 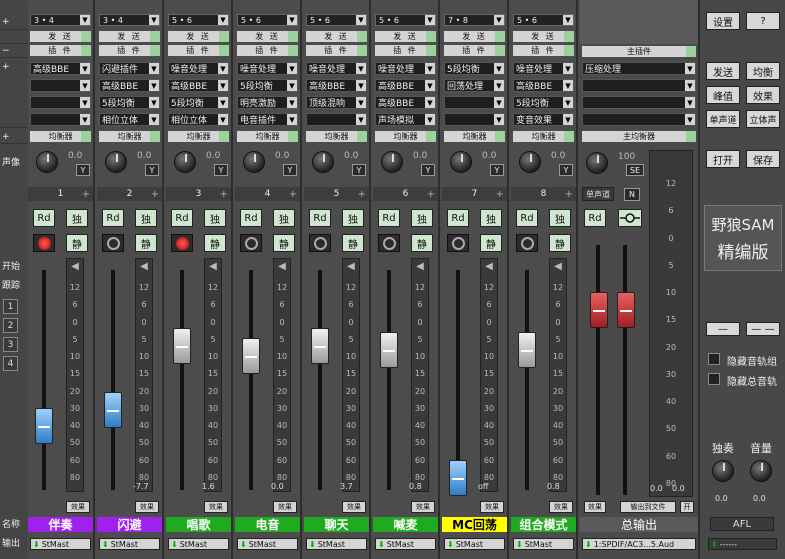 I want to click on fx-slot-2: 高级BBE ▼, so click(x=543, y=85).